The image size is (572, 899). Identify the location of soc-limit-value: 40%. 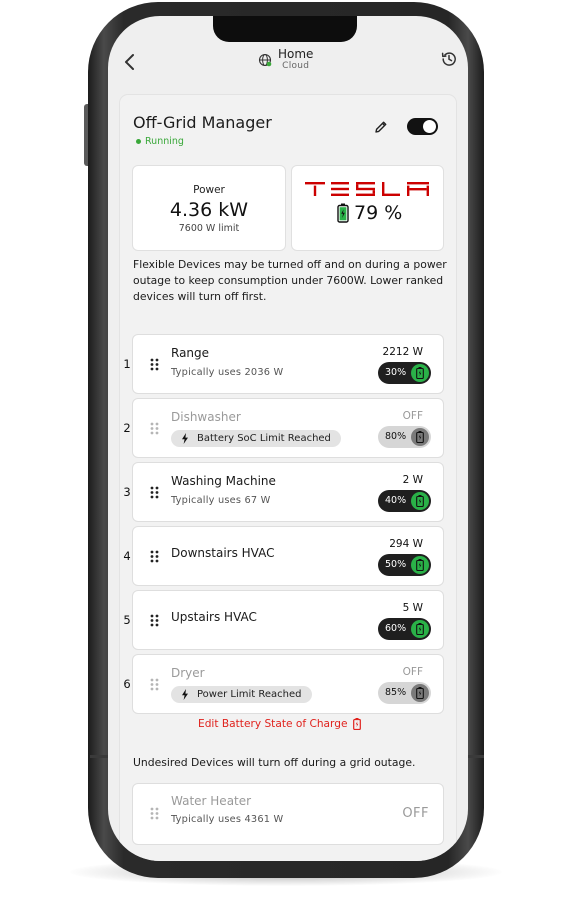
(396, 500).